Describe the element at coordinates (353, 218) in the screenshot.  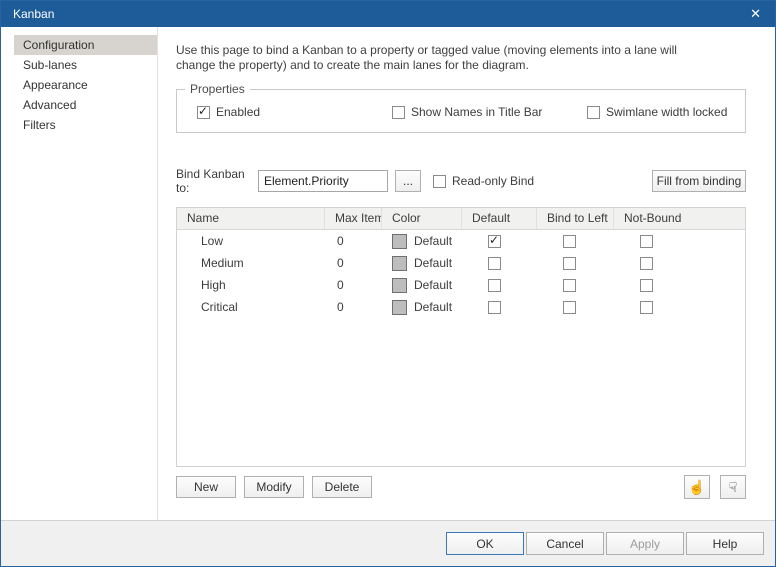
I see `header-max-items: Max Items` at that location.